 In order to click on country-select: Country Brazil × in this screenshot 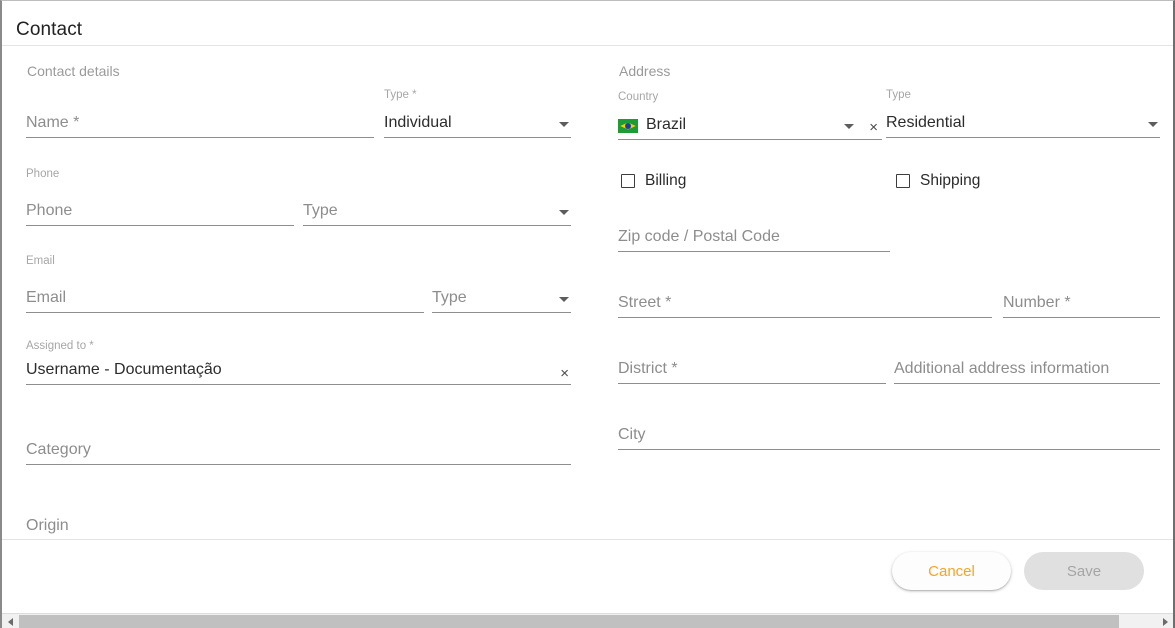, I will do `click(750, 115)`.